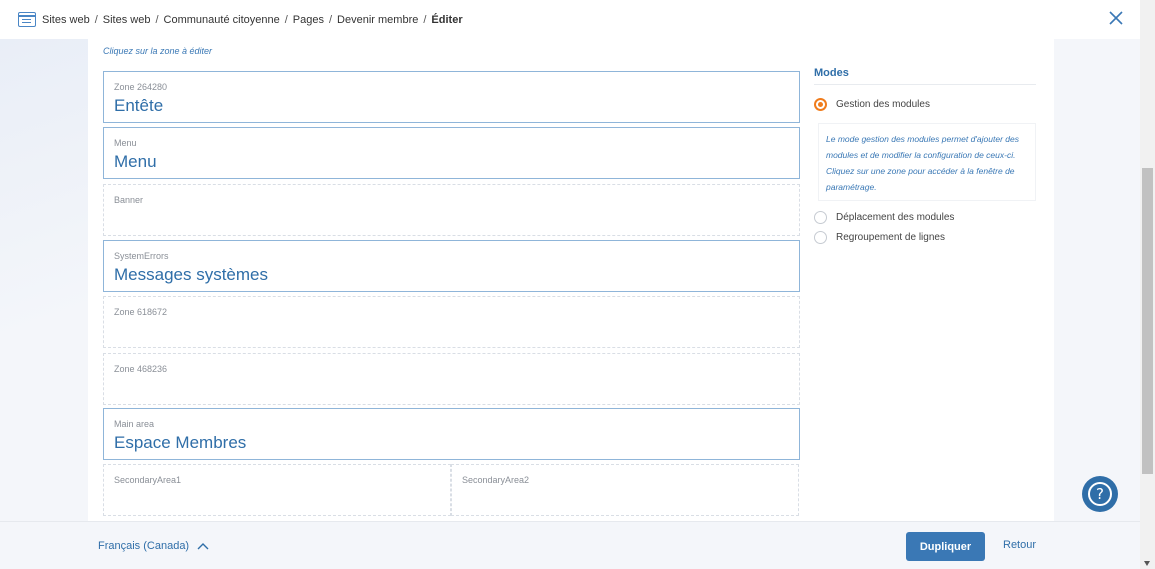 The height and width of the screenshot is (569, 1155). What do you see at coordinates (1019, 545) in the screenshot?
I see `back-link: Retour` at bounding box center [1019, 545].